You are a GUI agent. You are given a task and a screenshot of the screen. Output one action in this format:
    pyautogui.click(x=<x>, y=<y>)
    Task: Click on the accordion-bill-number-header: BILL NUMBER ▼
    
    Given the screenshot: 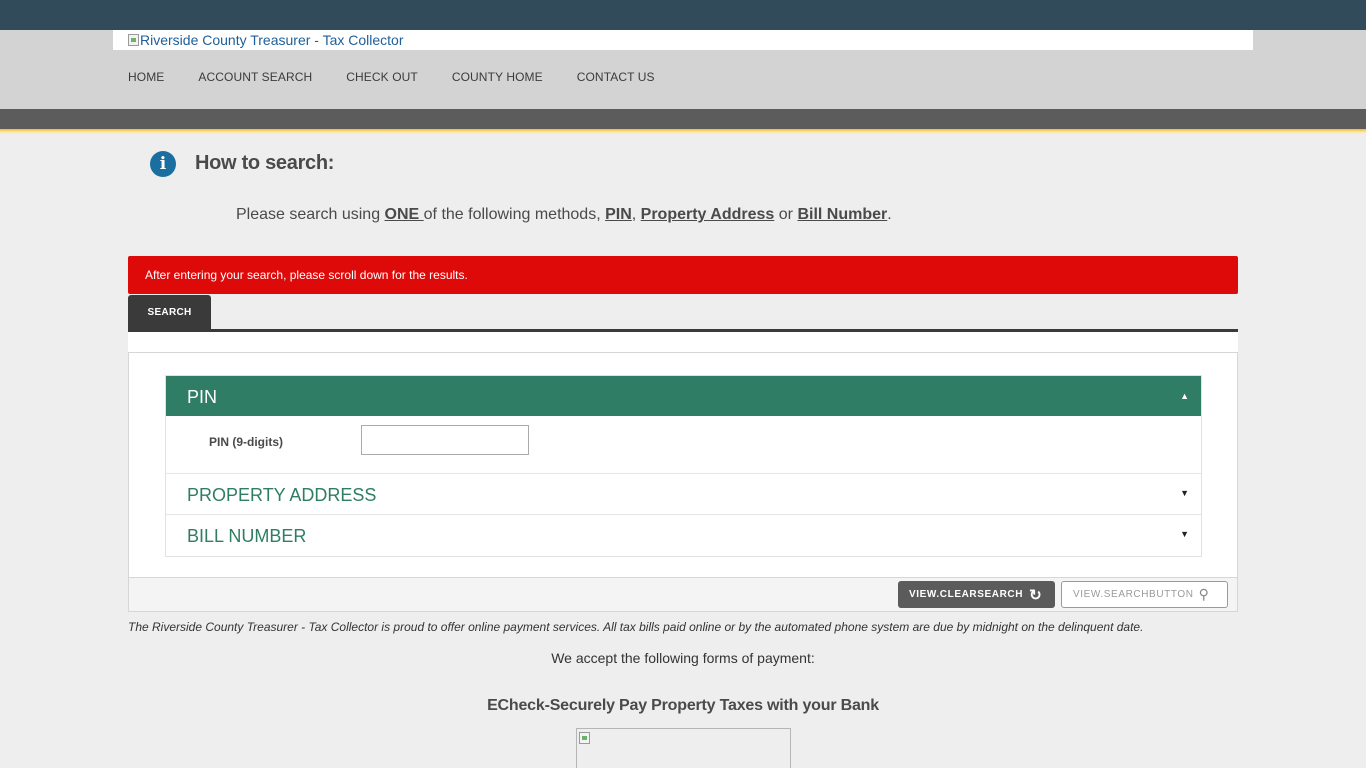 What is the action you would take?
    pyautogui.click(x=683, y=535)
    